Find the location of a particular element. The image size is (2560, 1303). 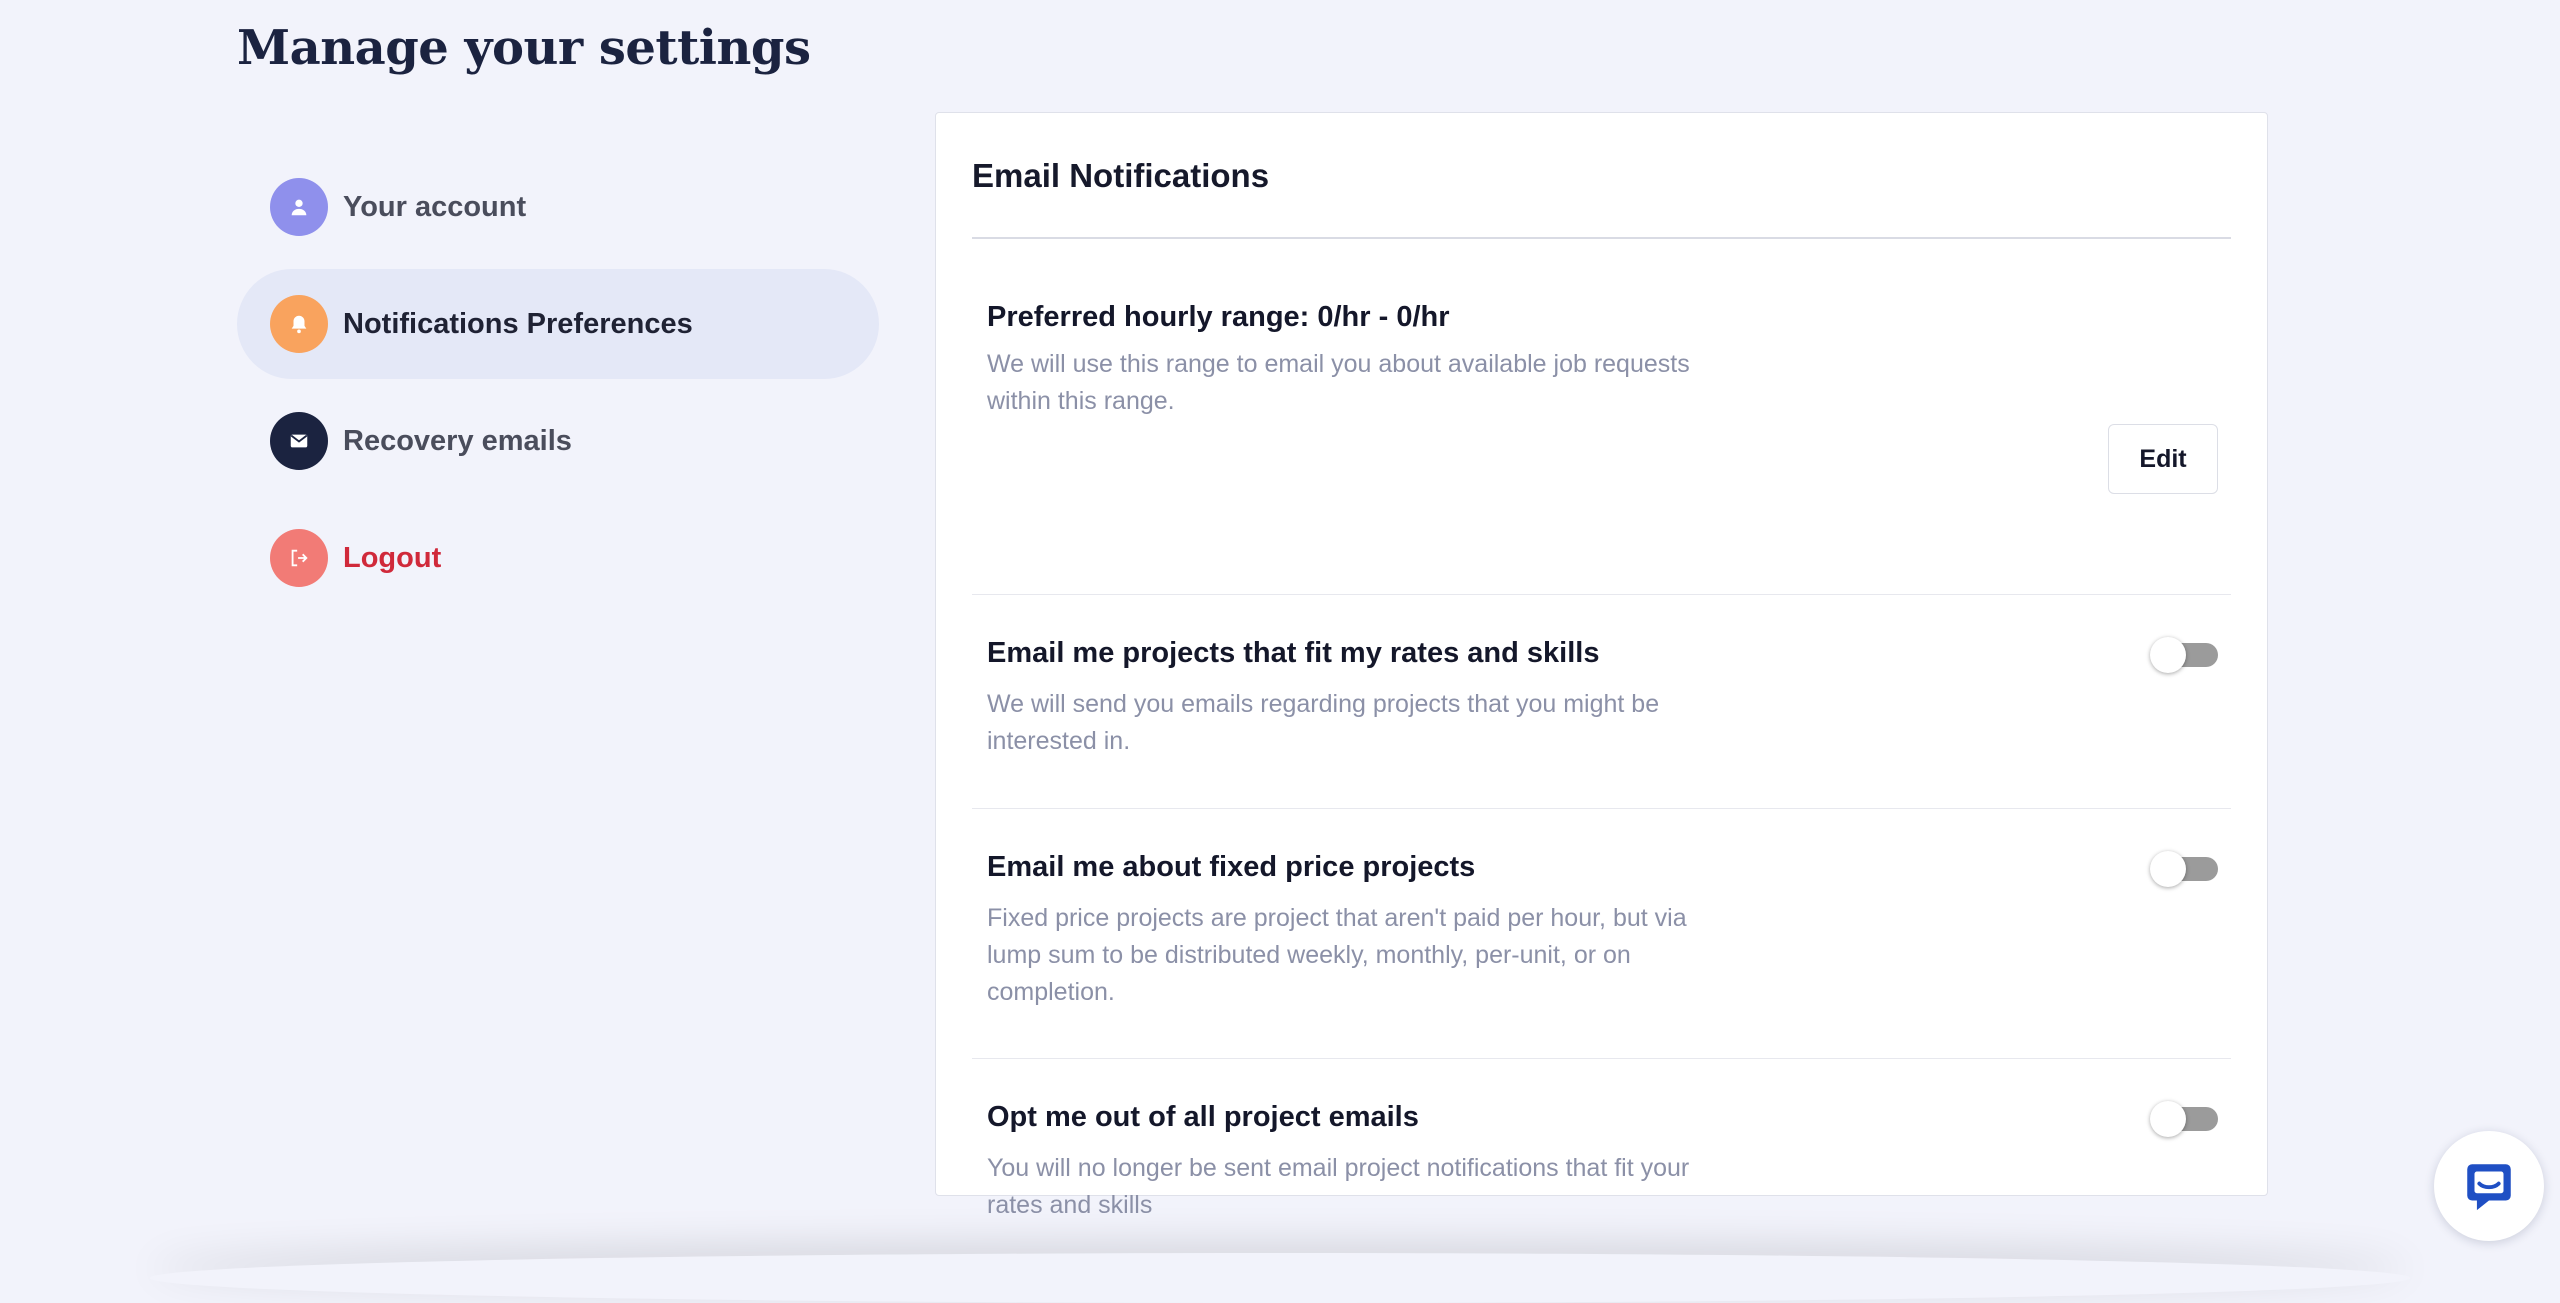

chat-widget-button is located at coordinates (2489, 1186).